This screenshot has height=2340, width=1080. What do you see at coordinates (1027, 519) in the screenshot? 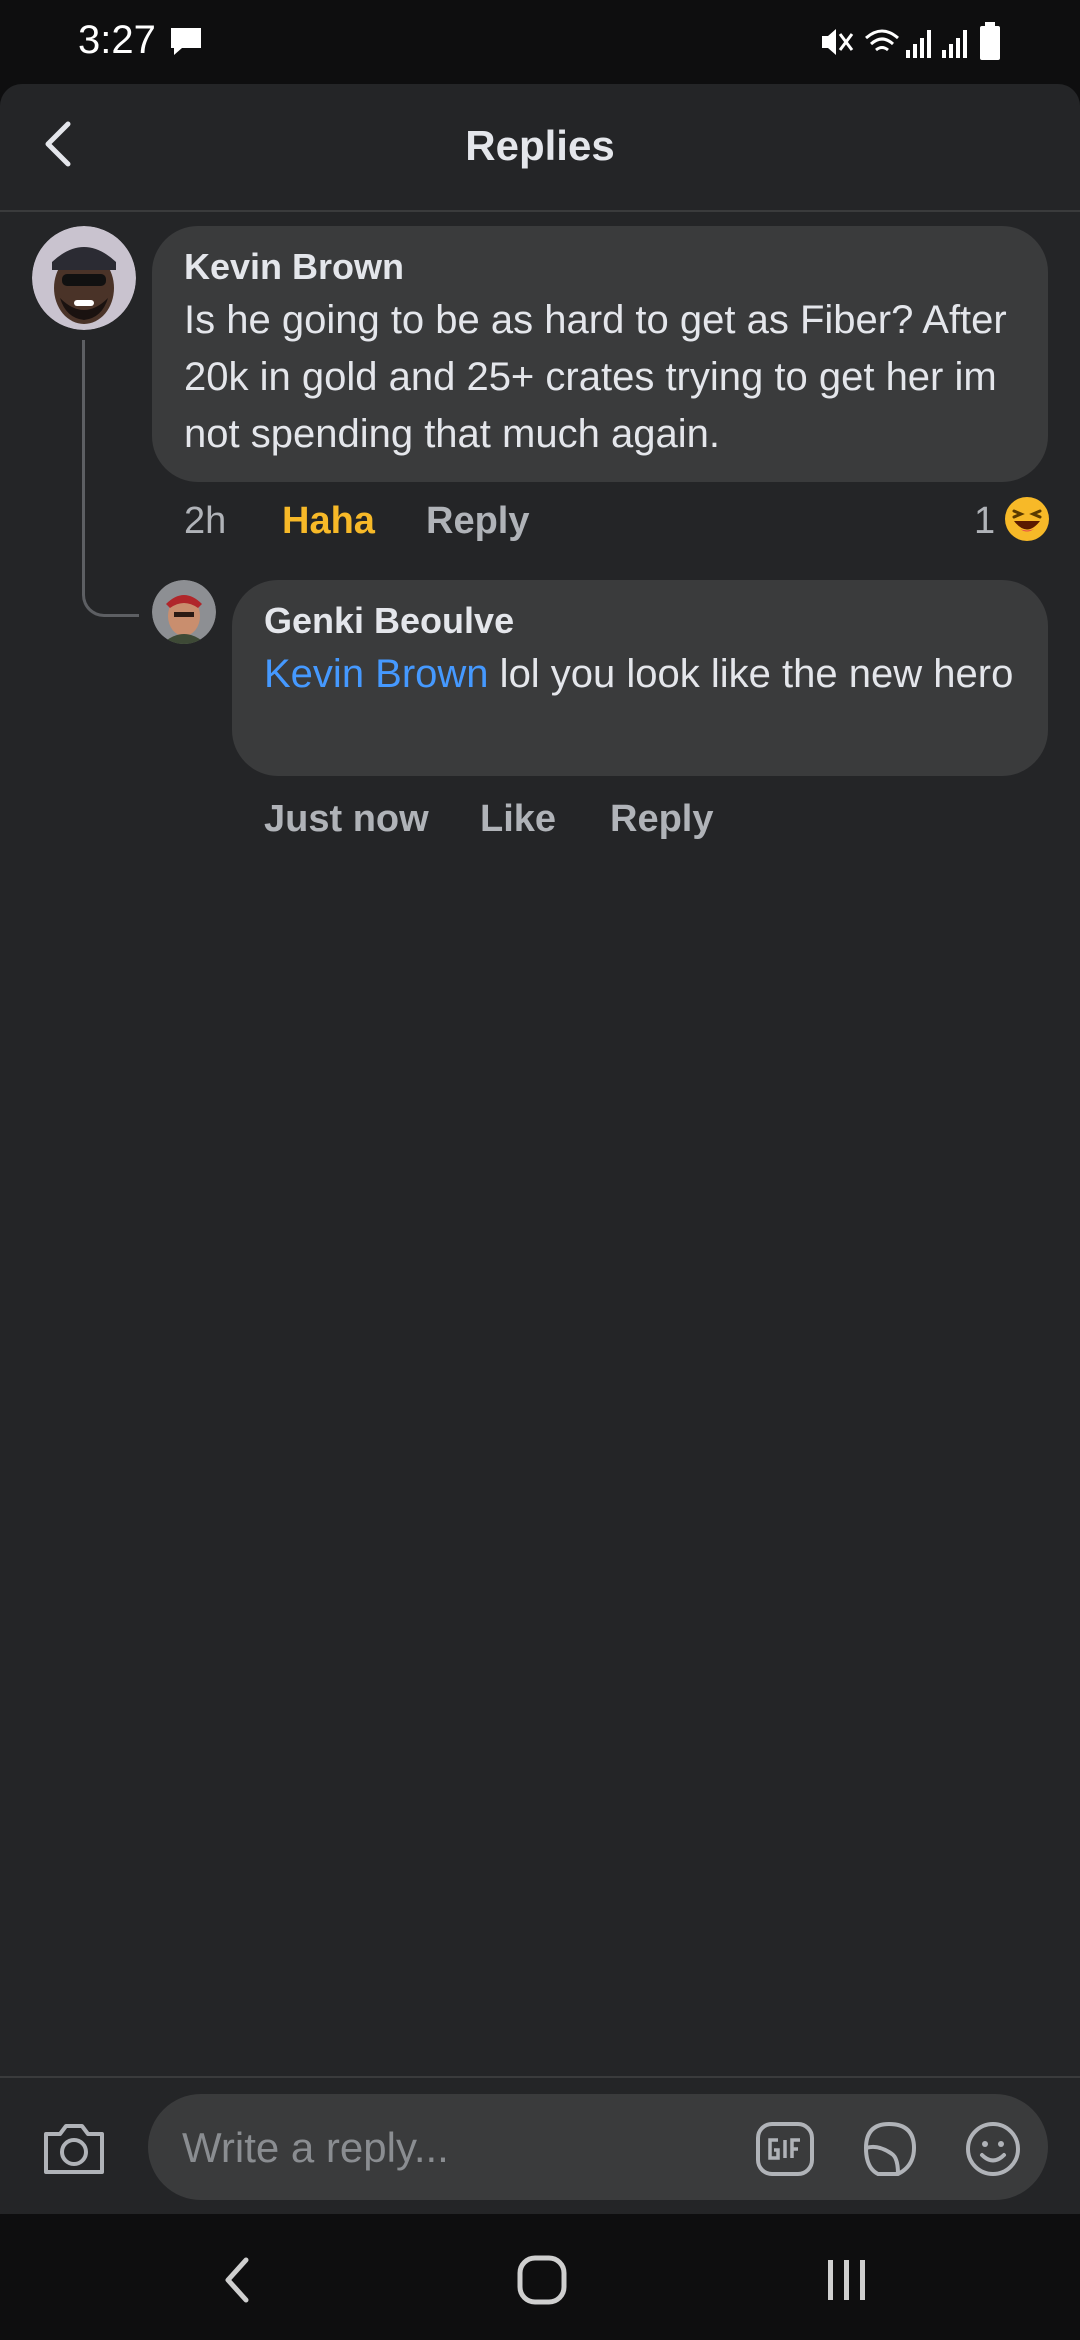
I see `haha-emoji-icon` at bounding box center [1027, 519].